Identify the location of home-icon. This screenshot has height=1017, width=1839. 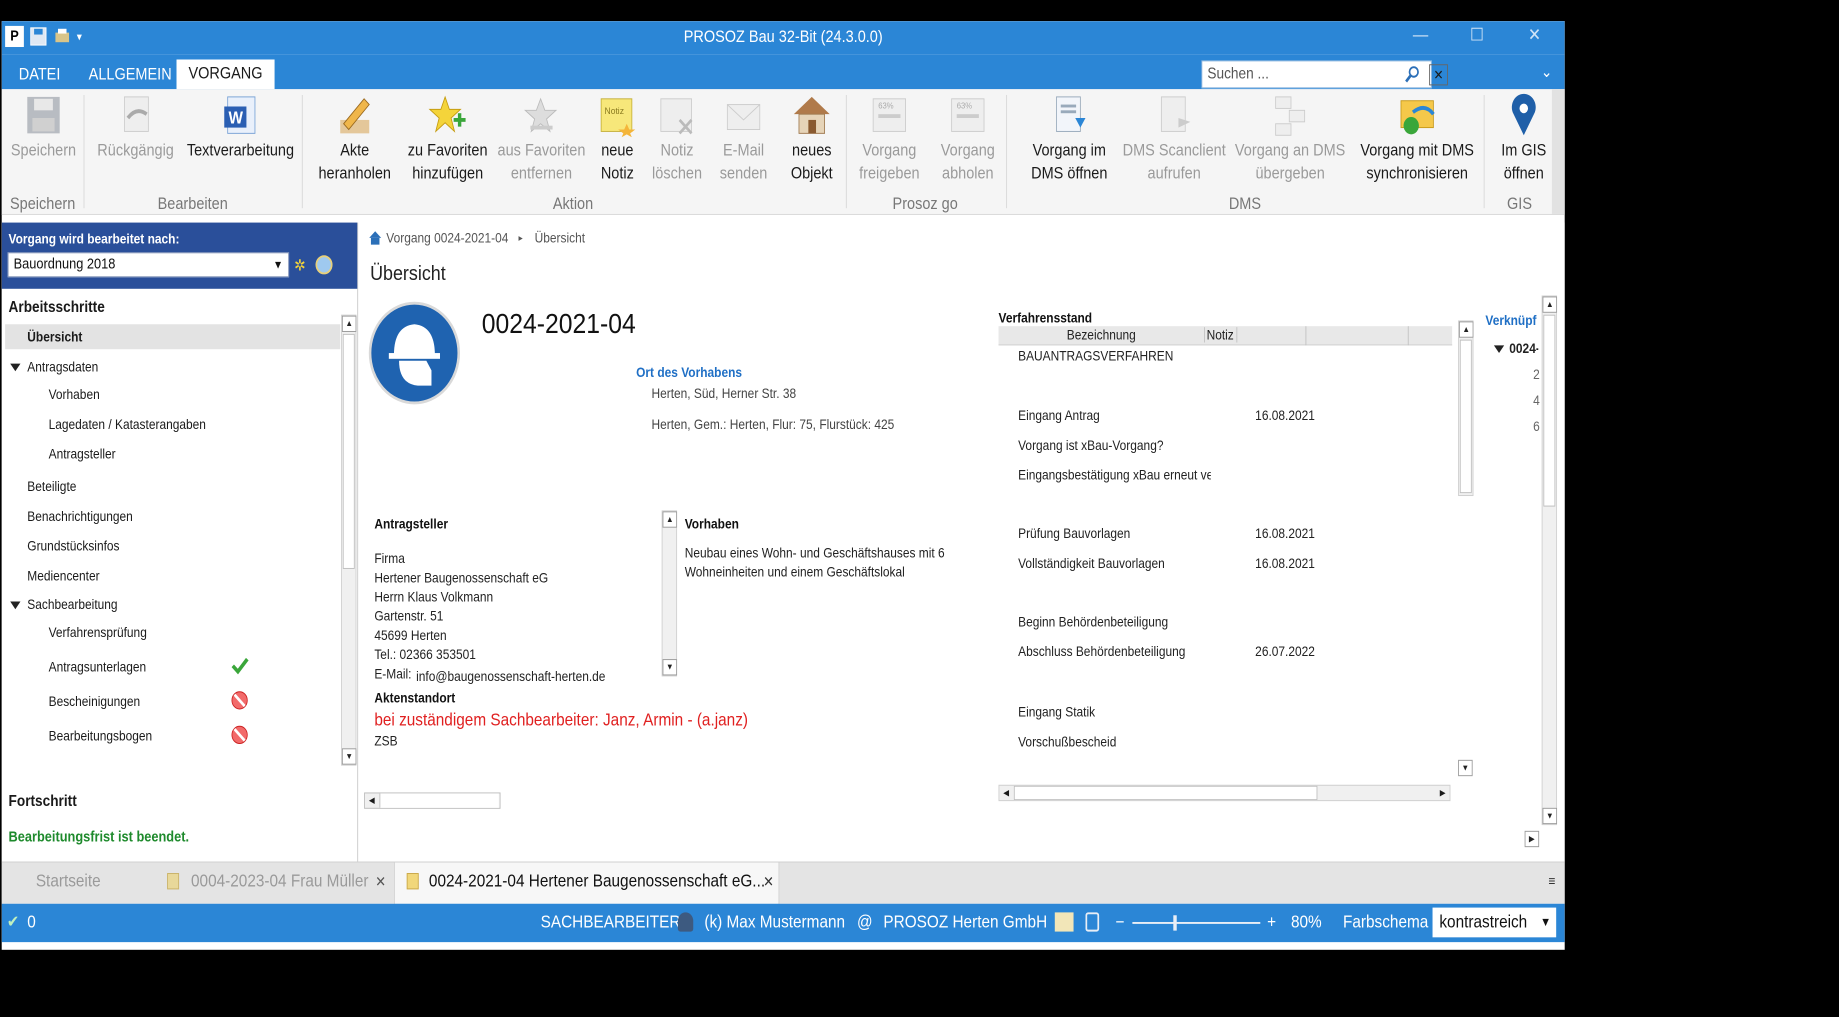
(375, 237).